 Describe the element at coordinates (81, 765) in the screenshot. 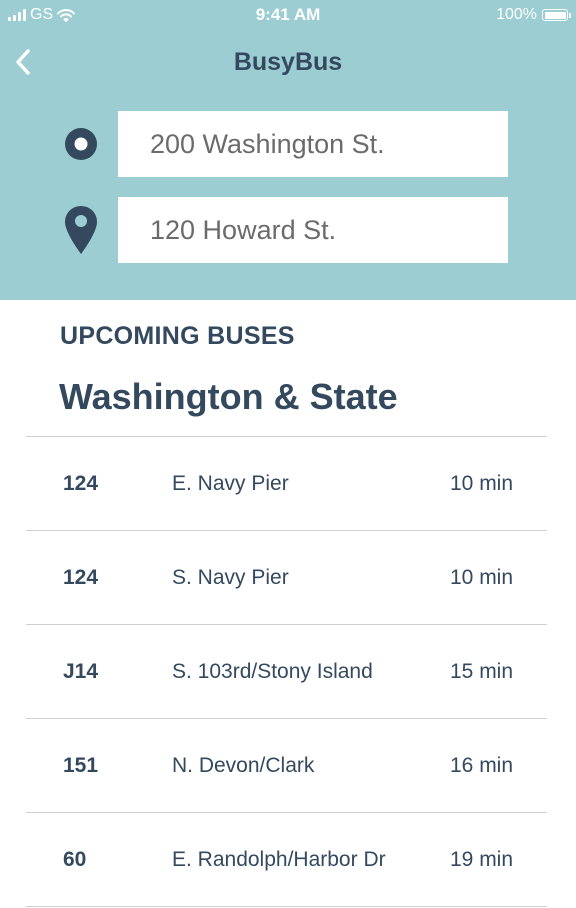

I see `bus-route-number: 151` at that location.